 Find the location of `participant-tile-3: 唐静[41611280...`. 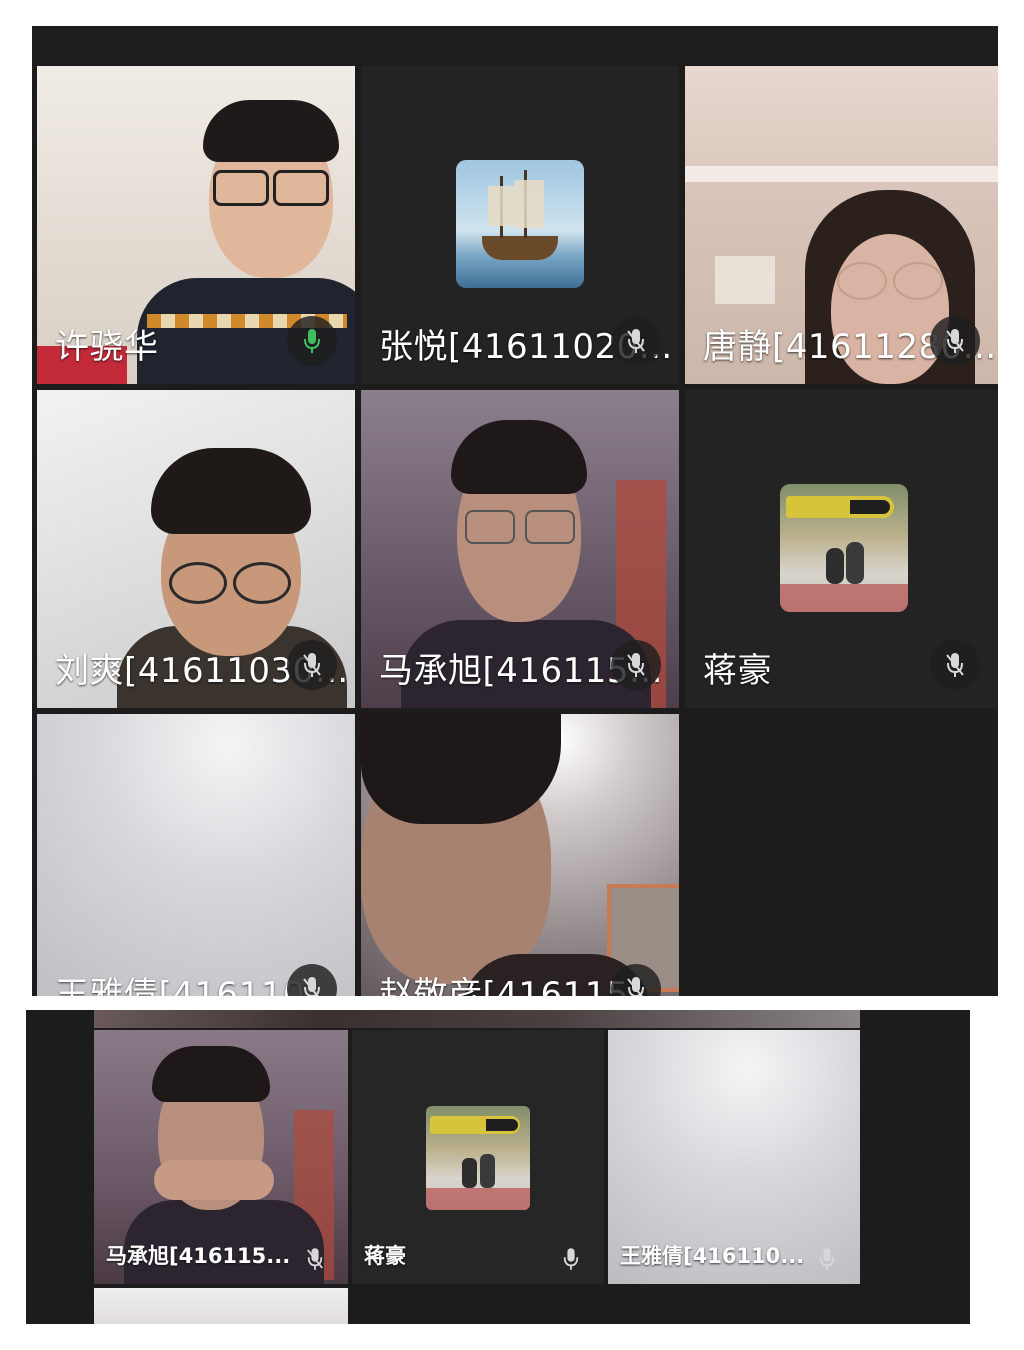

participant-tile-3: 唐静[41611280... is located at coordinates (841, 225).